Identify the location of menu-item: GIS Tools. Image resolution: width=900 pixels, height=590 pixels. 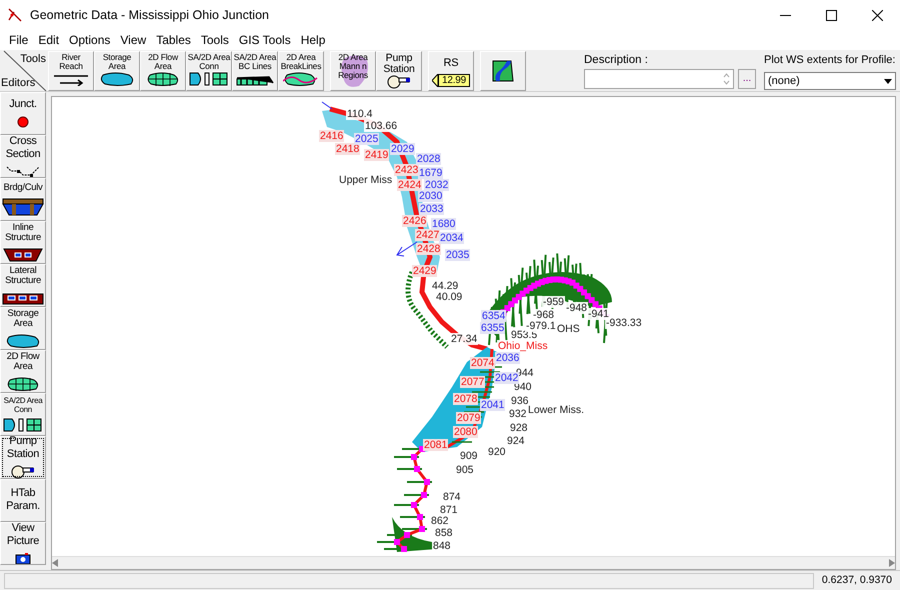
(265, 39).